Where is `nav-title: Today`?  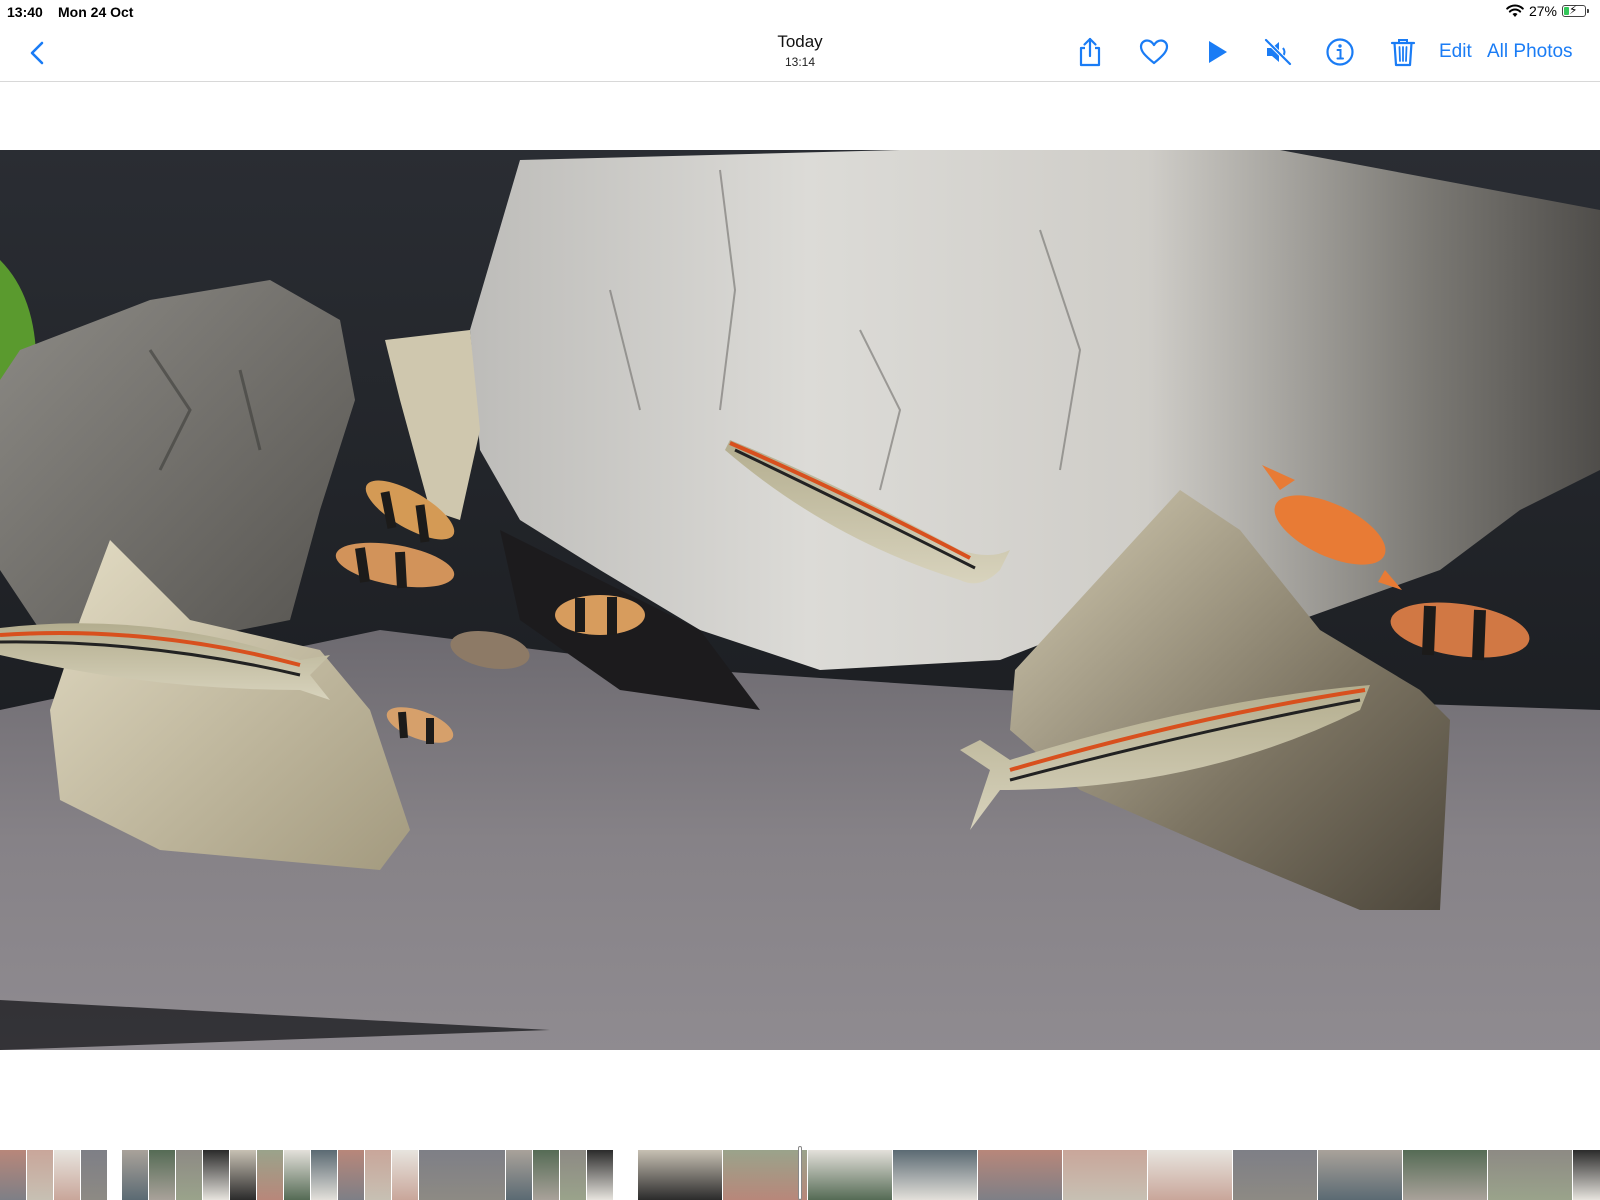 nav-title: Today is located at coordinates (800, 41).